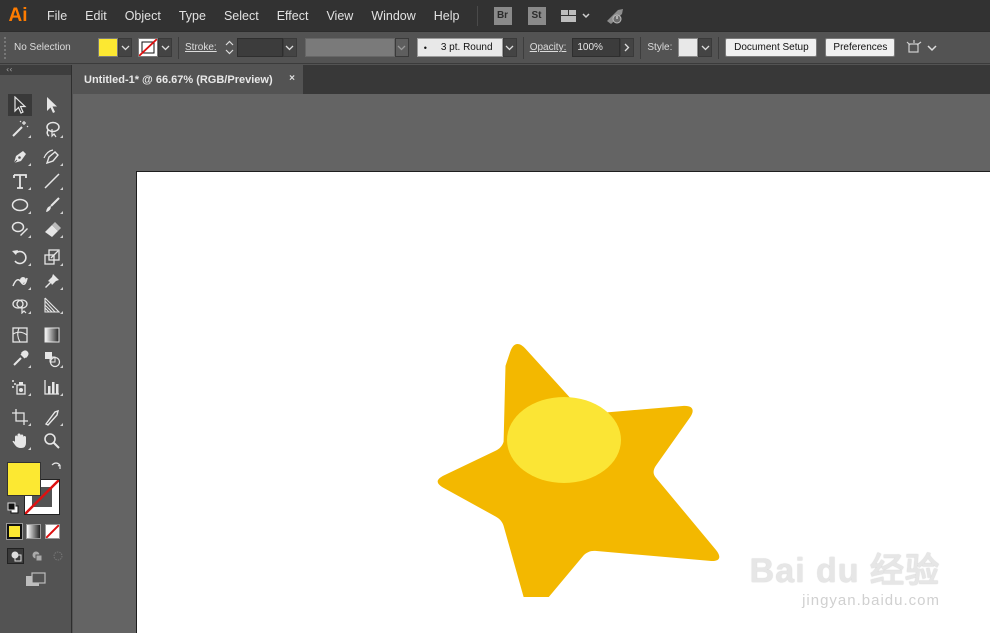 This screenshot has height=633, width=990. I want to click on selection-tool, so click(20, 105).